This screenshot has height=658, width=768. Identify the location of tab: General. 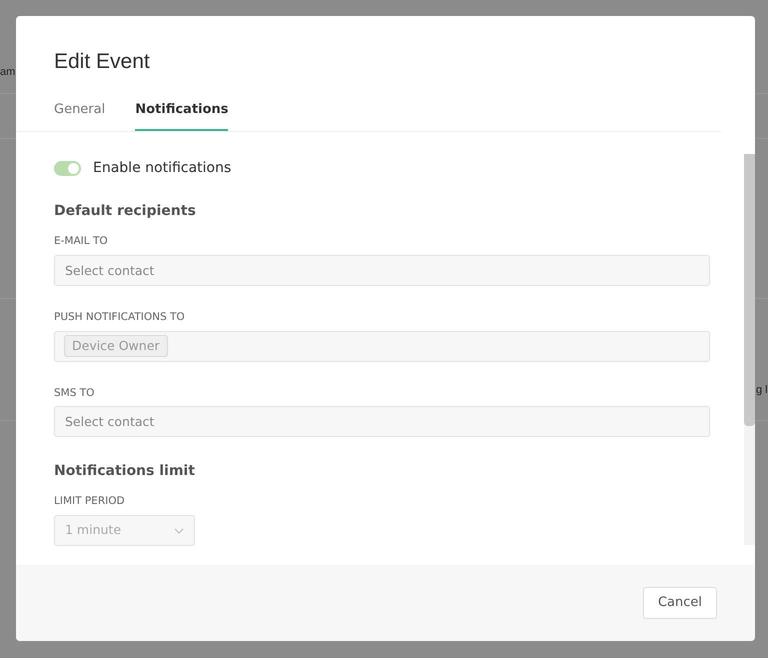
(80, 115).